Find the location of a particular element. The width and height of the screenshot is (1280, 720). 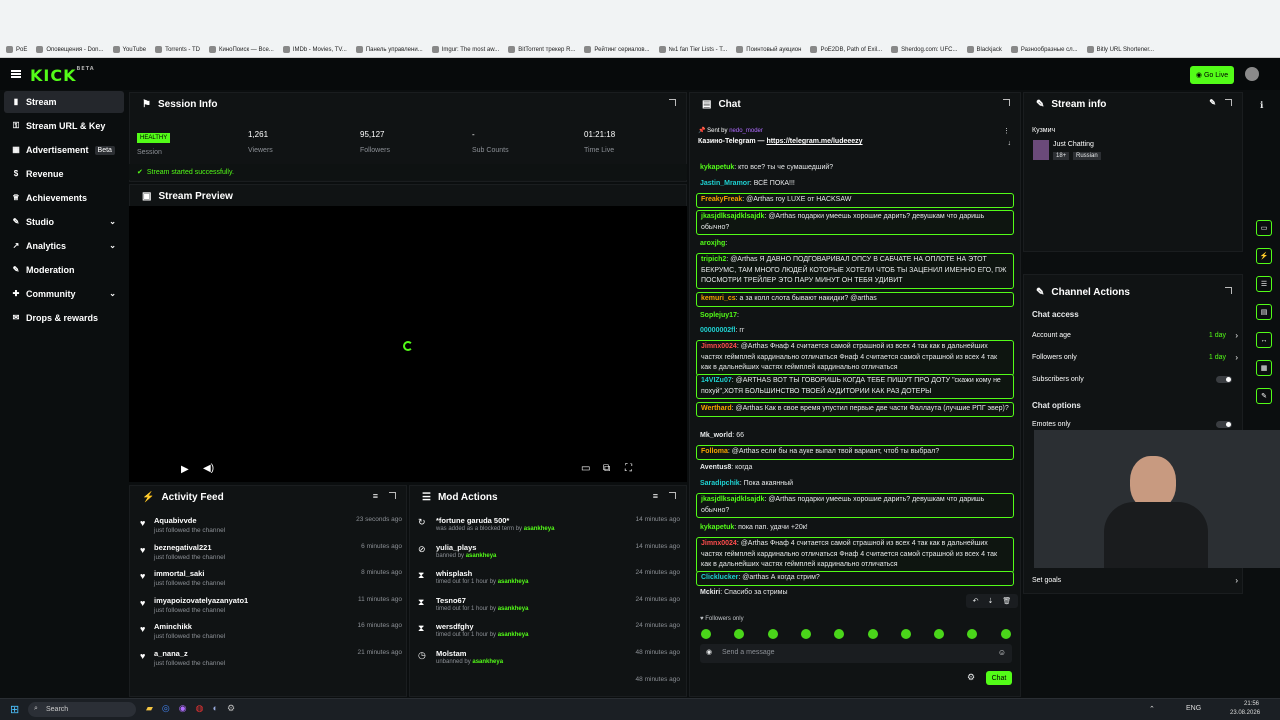

bookmark-item: PoE is located at coordinates (16, 49).